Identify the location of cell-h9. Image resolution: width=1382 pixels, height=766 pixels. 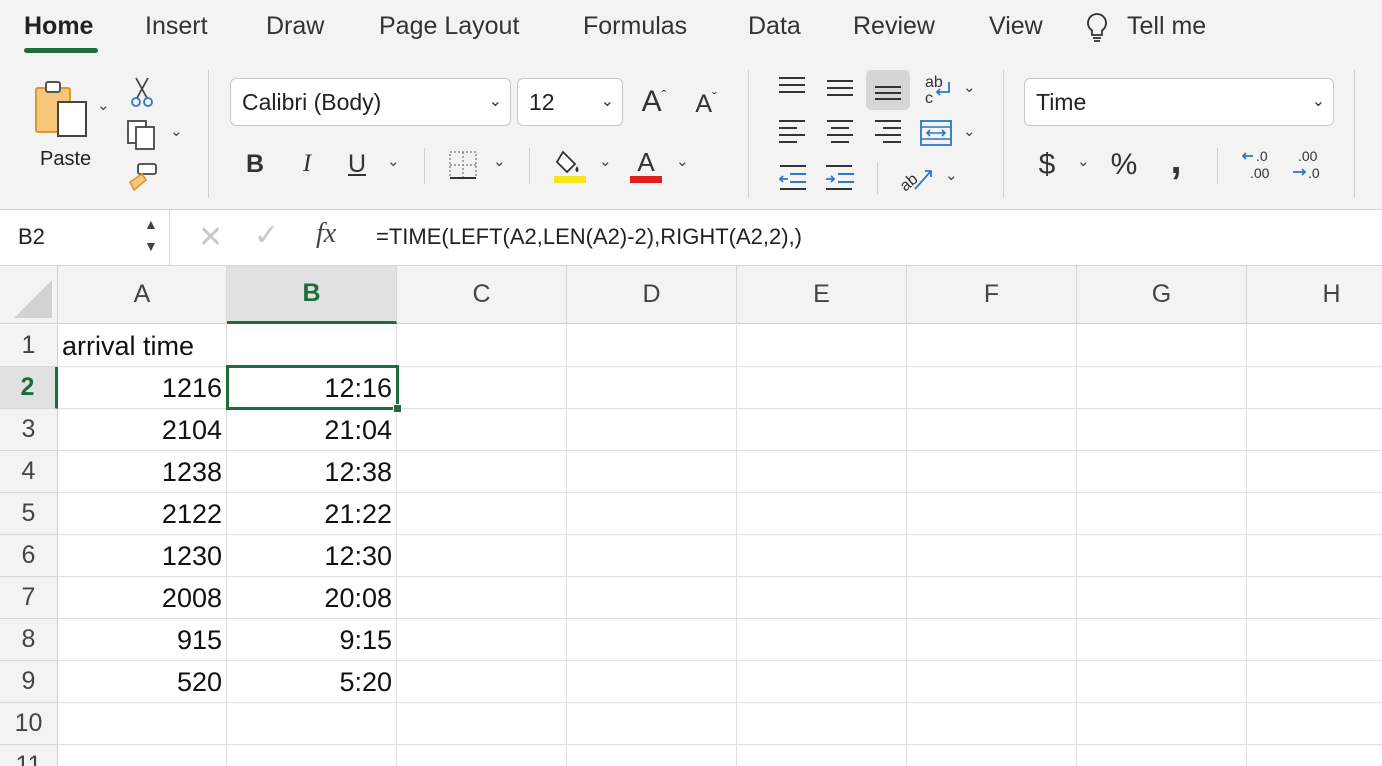
(1314, 682).